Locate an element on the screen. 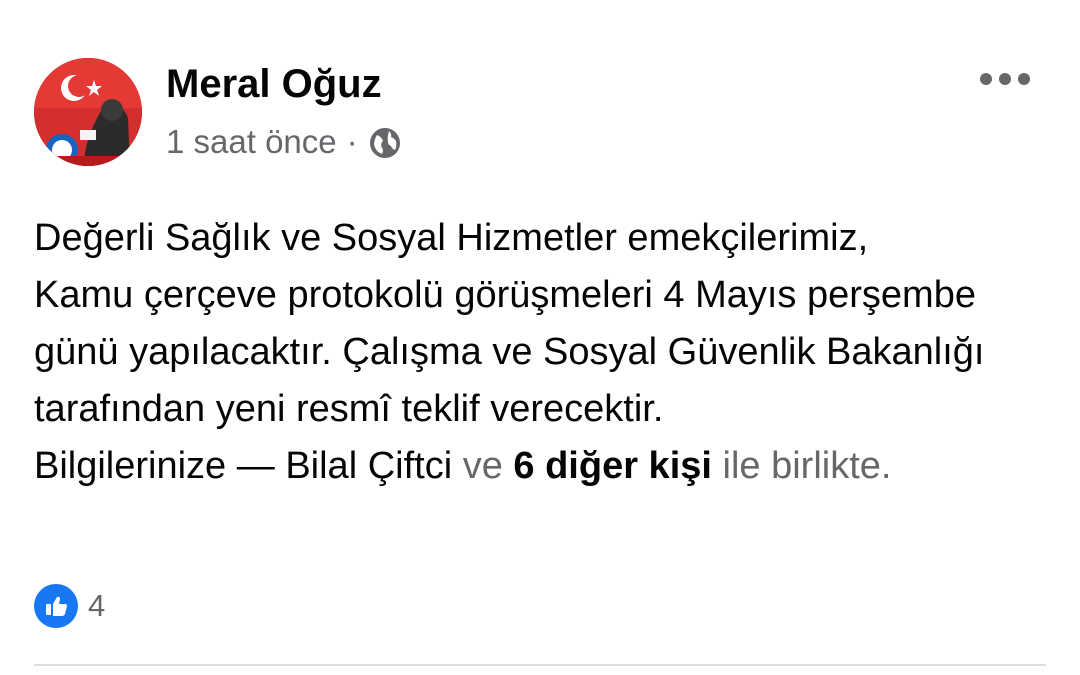  more-horizontal-icon is located at coordinates (986, 79).